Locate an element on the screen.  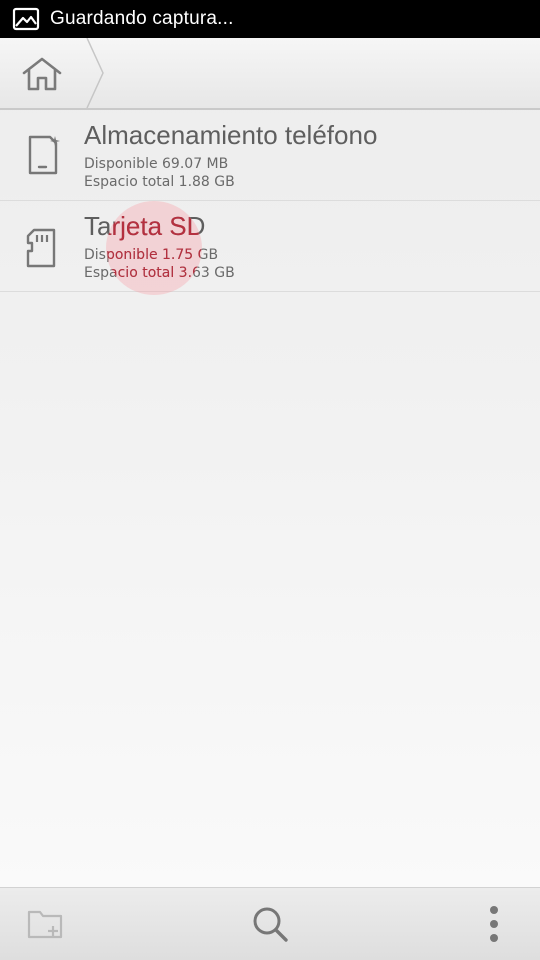
overflow-menu-button is located at coordinates (494, 924).